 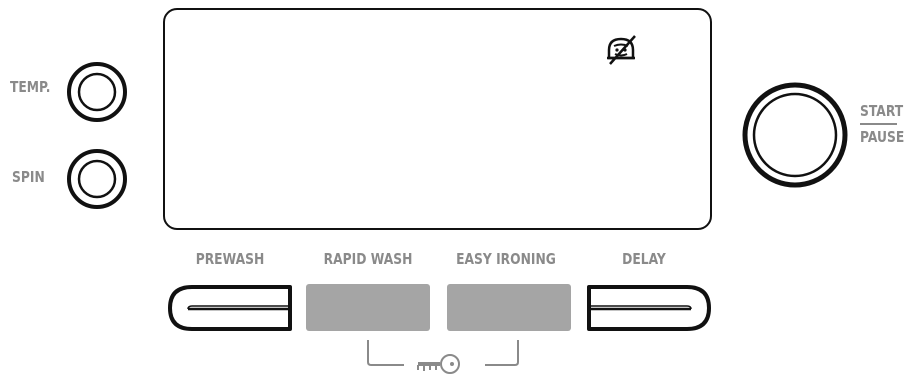 I want to click on prewash-button, so click(x=230, y=308).